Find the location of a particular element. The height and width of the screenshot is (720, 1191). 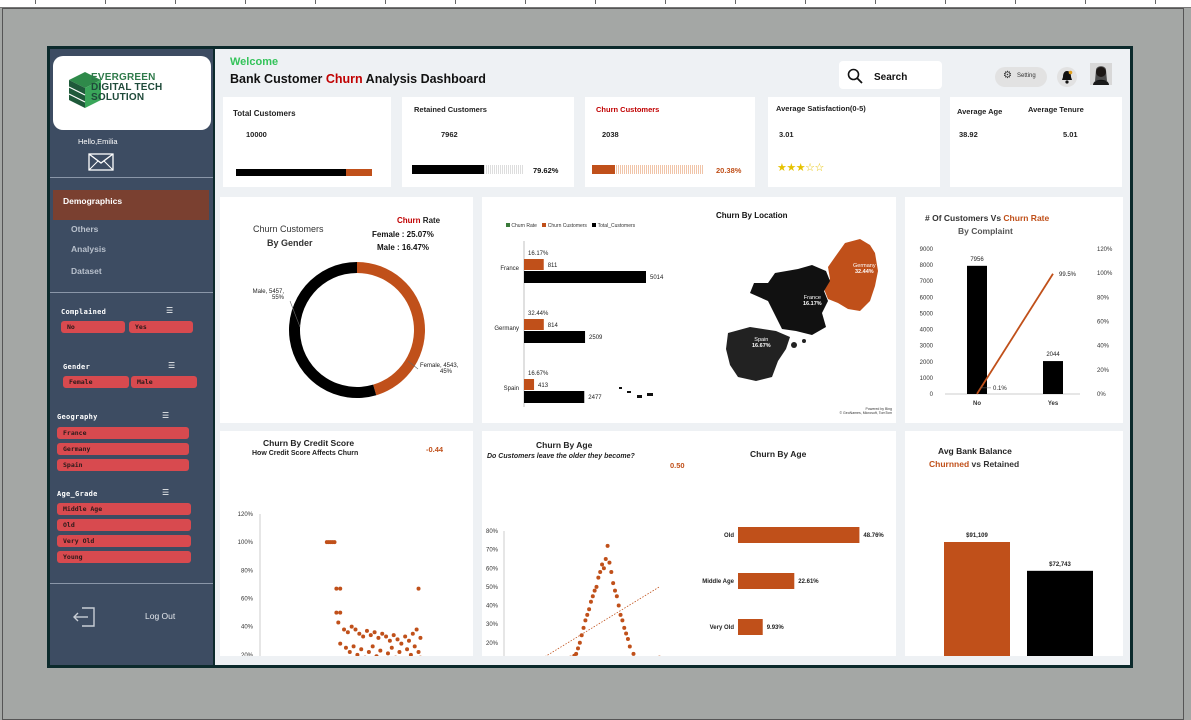

total-customers-label: 5014 is located at coordinates (657, 278).